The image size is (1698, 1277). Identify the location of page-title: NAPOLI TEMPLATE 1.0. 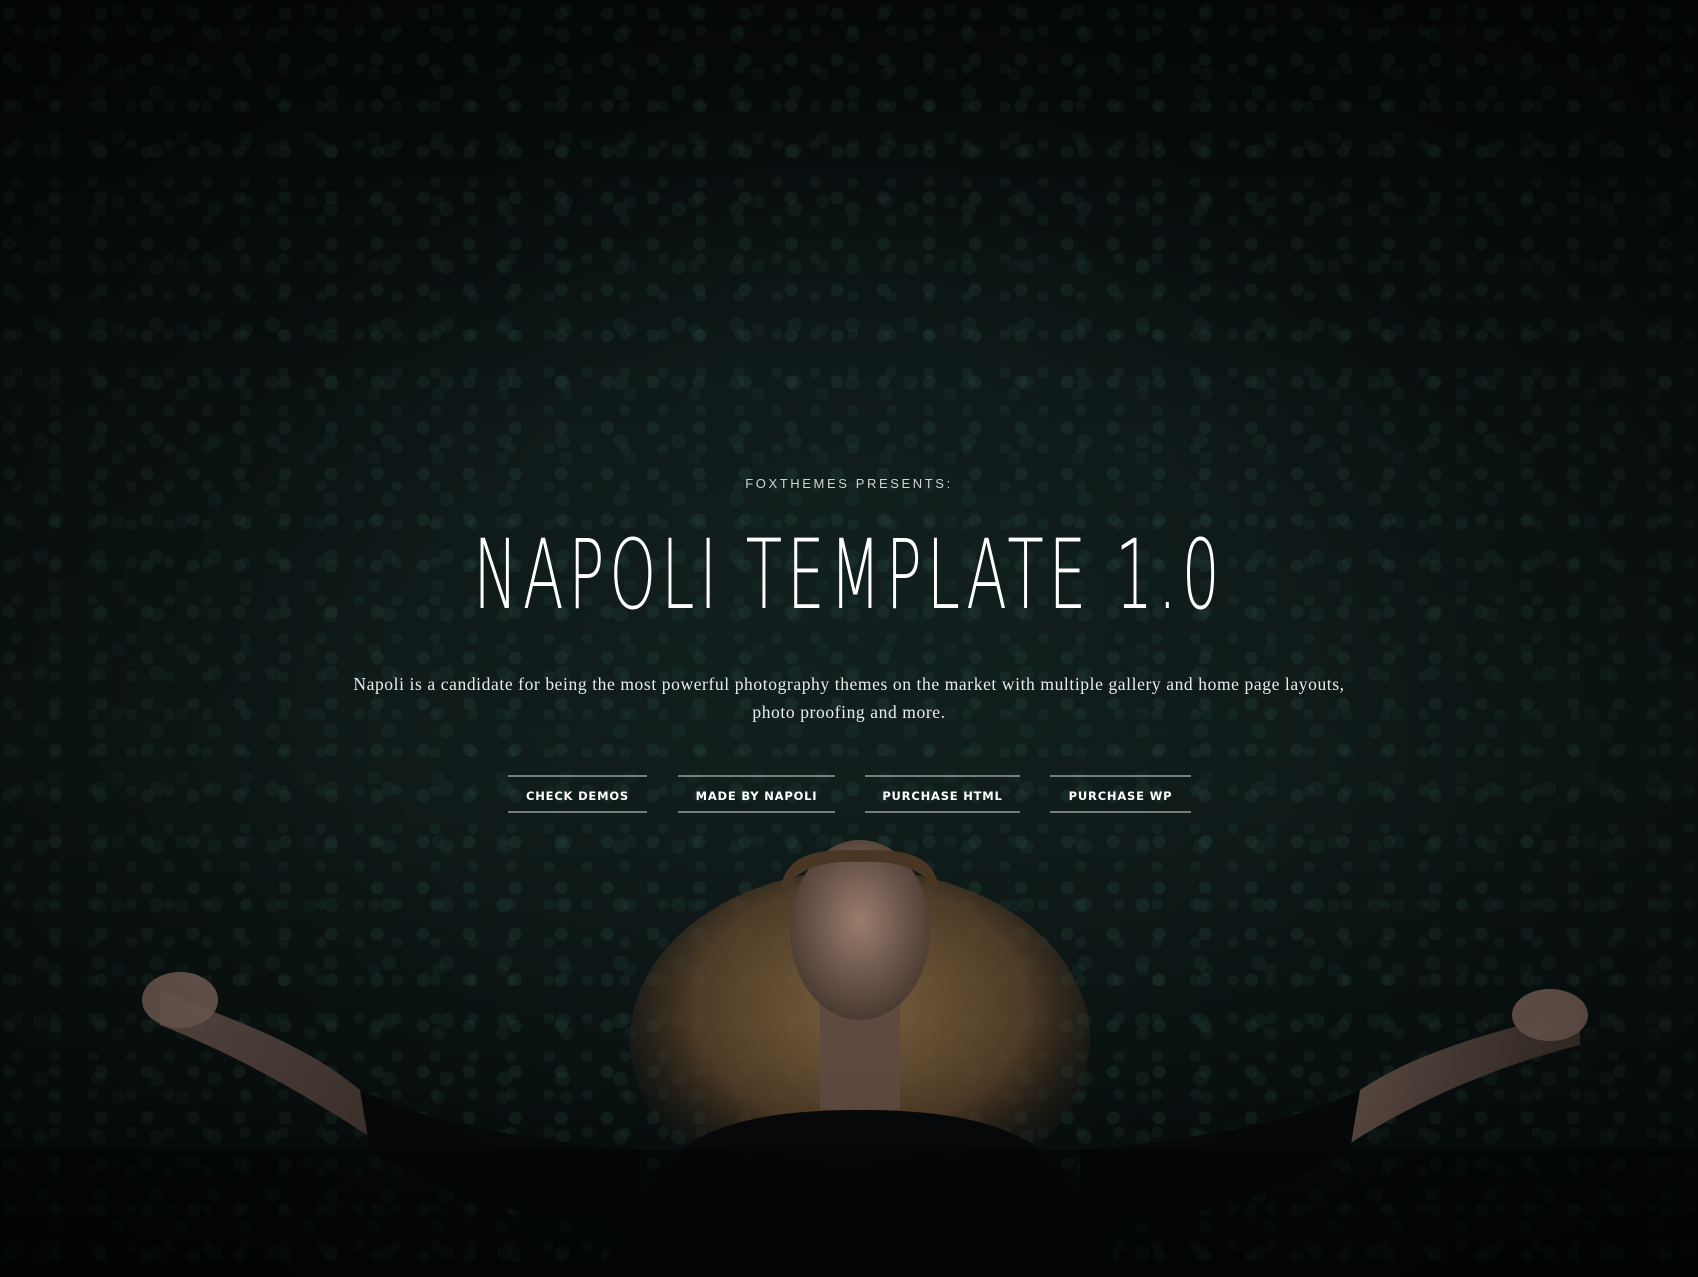
(849, 575).